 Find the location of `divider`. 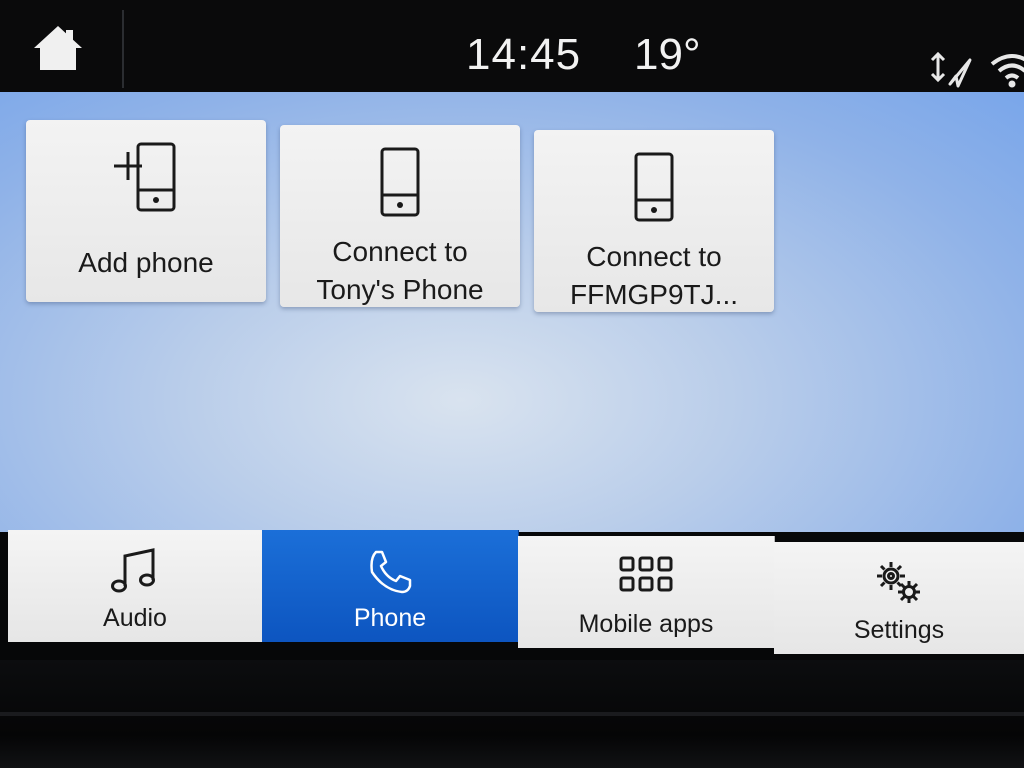

divider is located at coordinates (123, 49).